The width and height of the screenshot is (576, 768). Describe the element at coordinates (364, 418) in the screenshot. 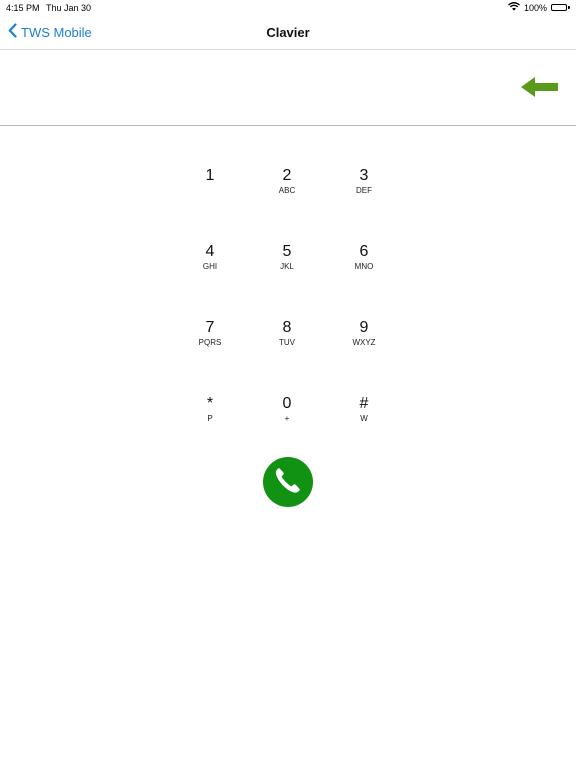

I see `key-letters: W` at that location.